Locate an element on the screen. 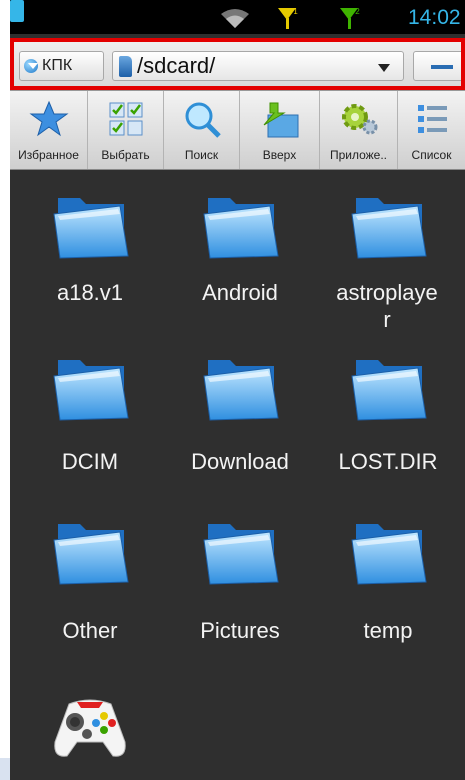  path-bar: КПК /sdcard/ is located at coordinates (237, 64).